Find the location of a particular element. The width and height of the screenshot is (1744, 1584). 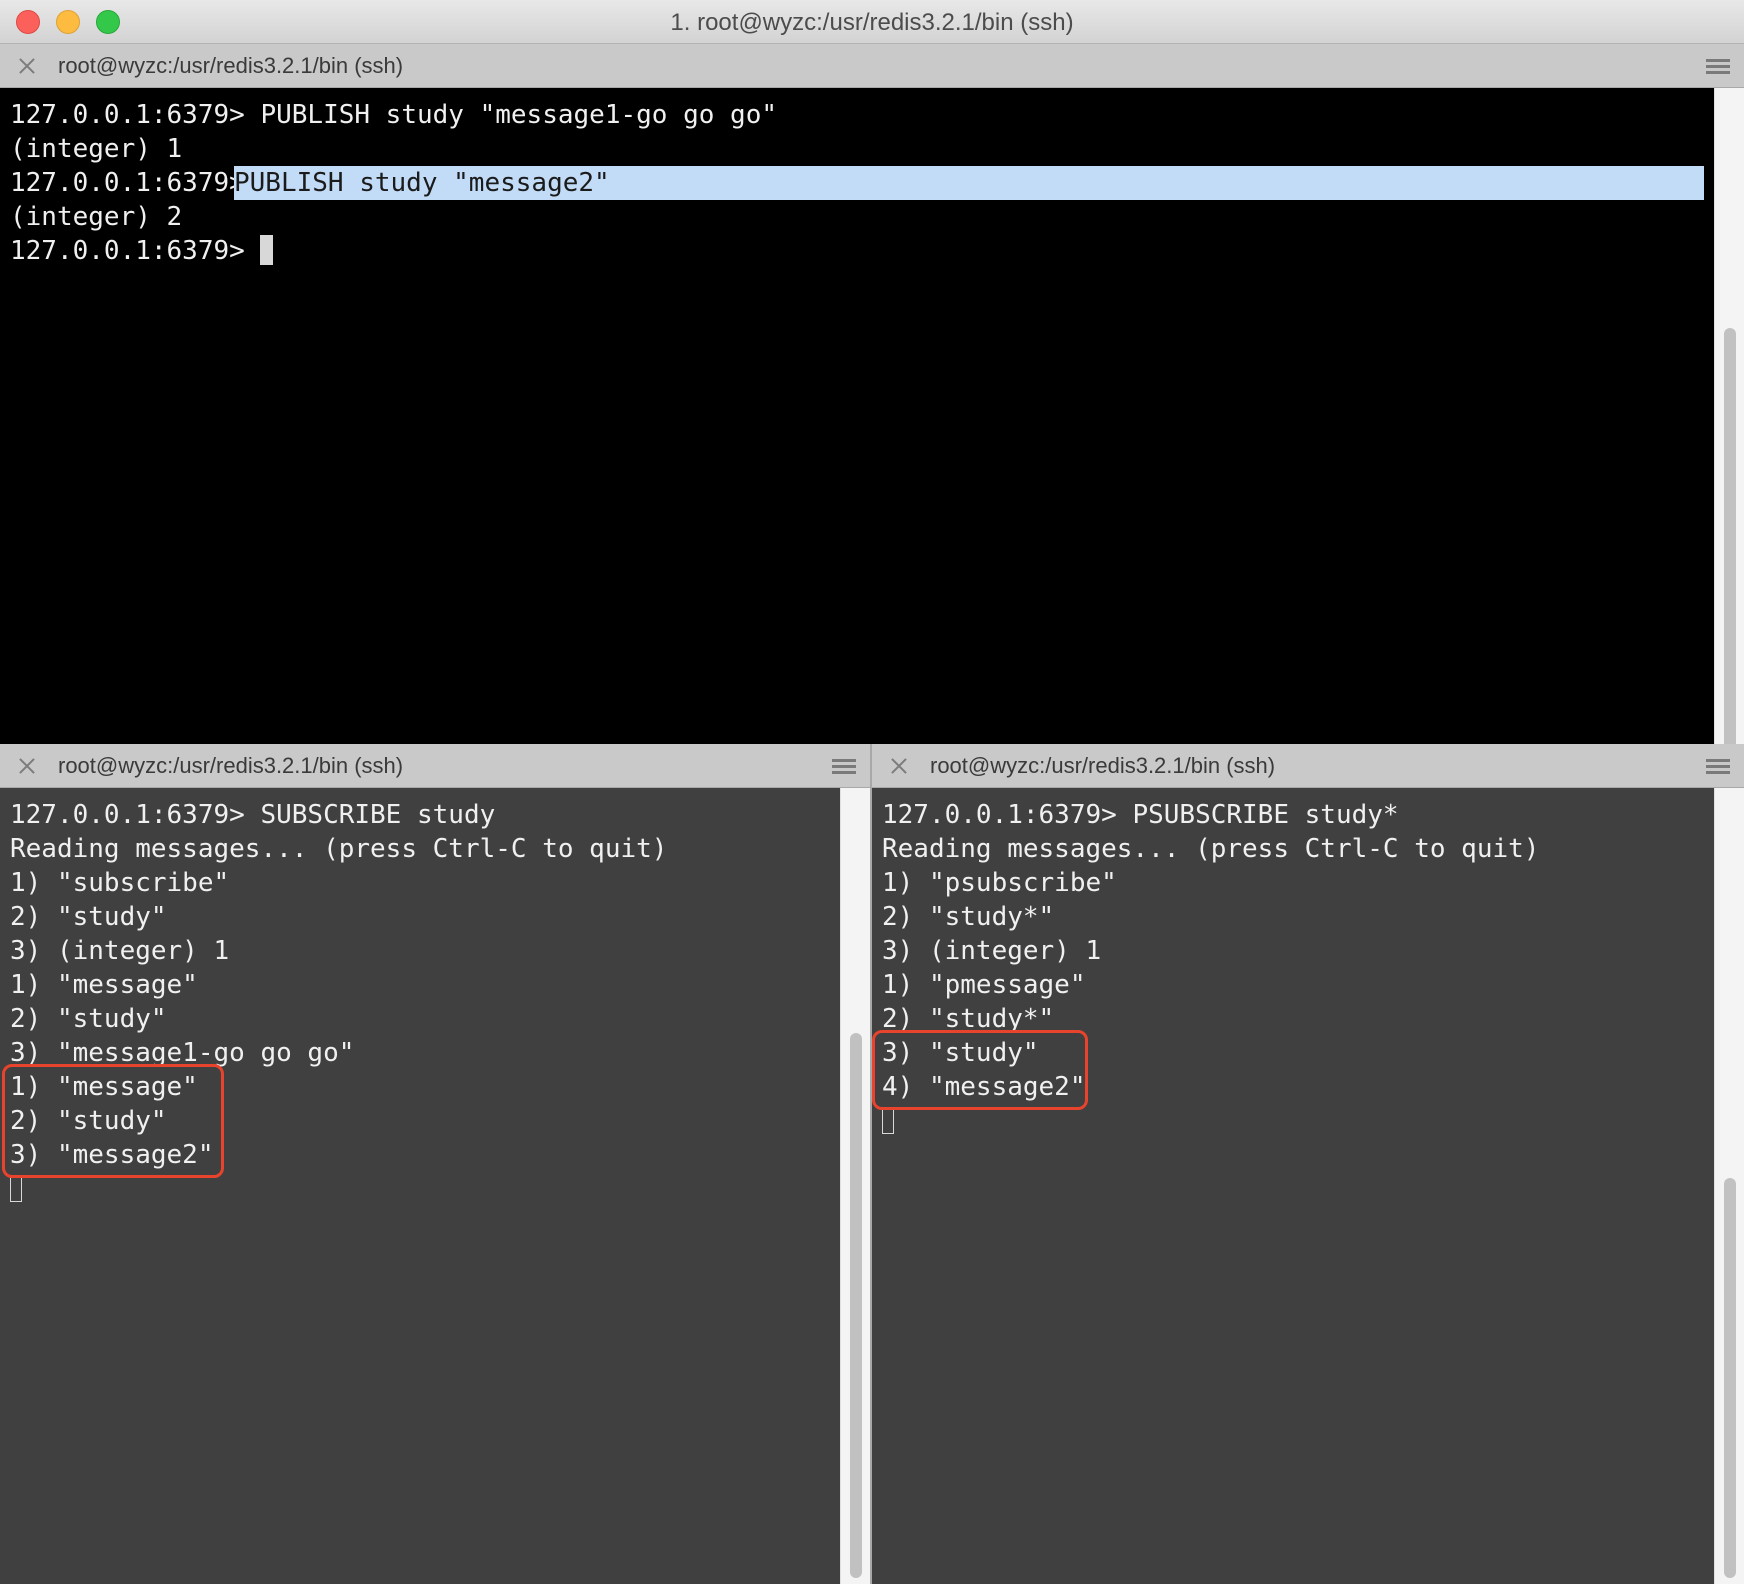

selected-text: PUBLISH study "message2" is located at coordinates (969, 183).